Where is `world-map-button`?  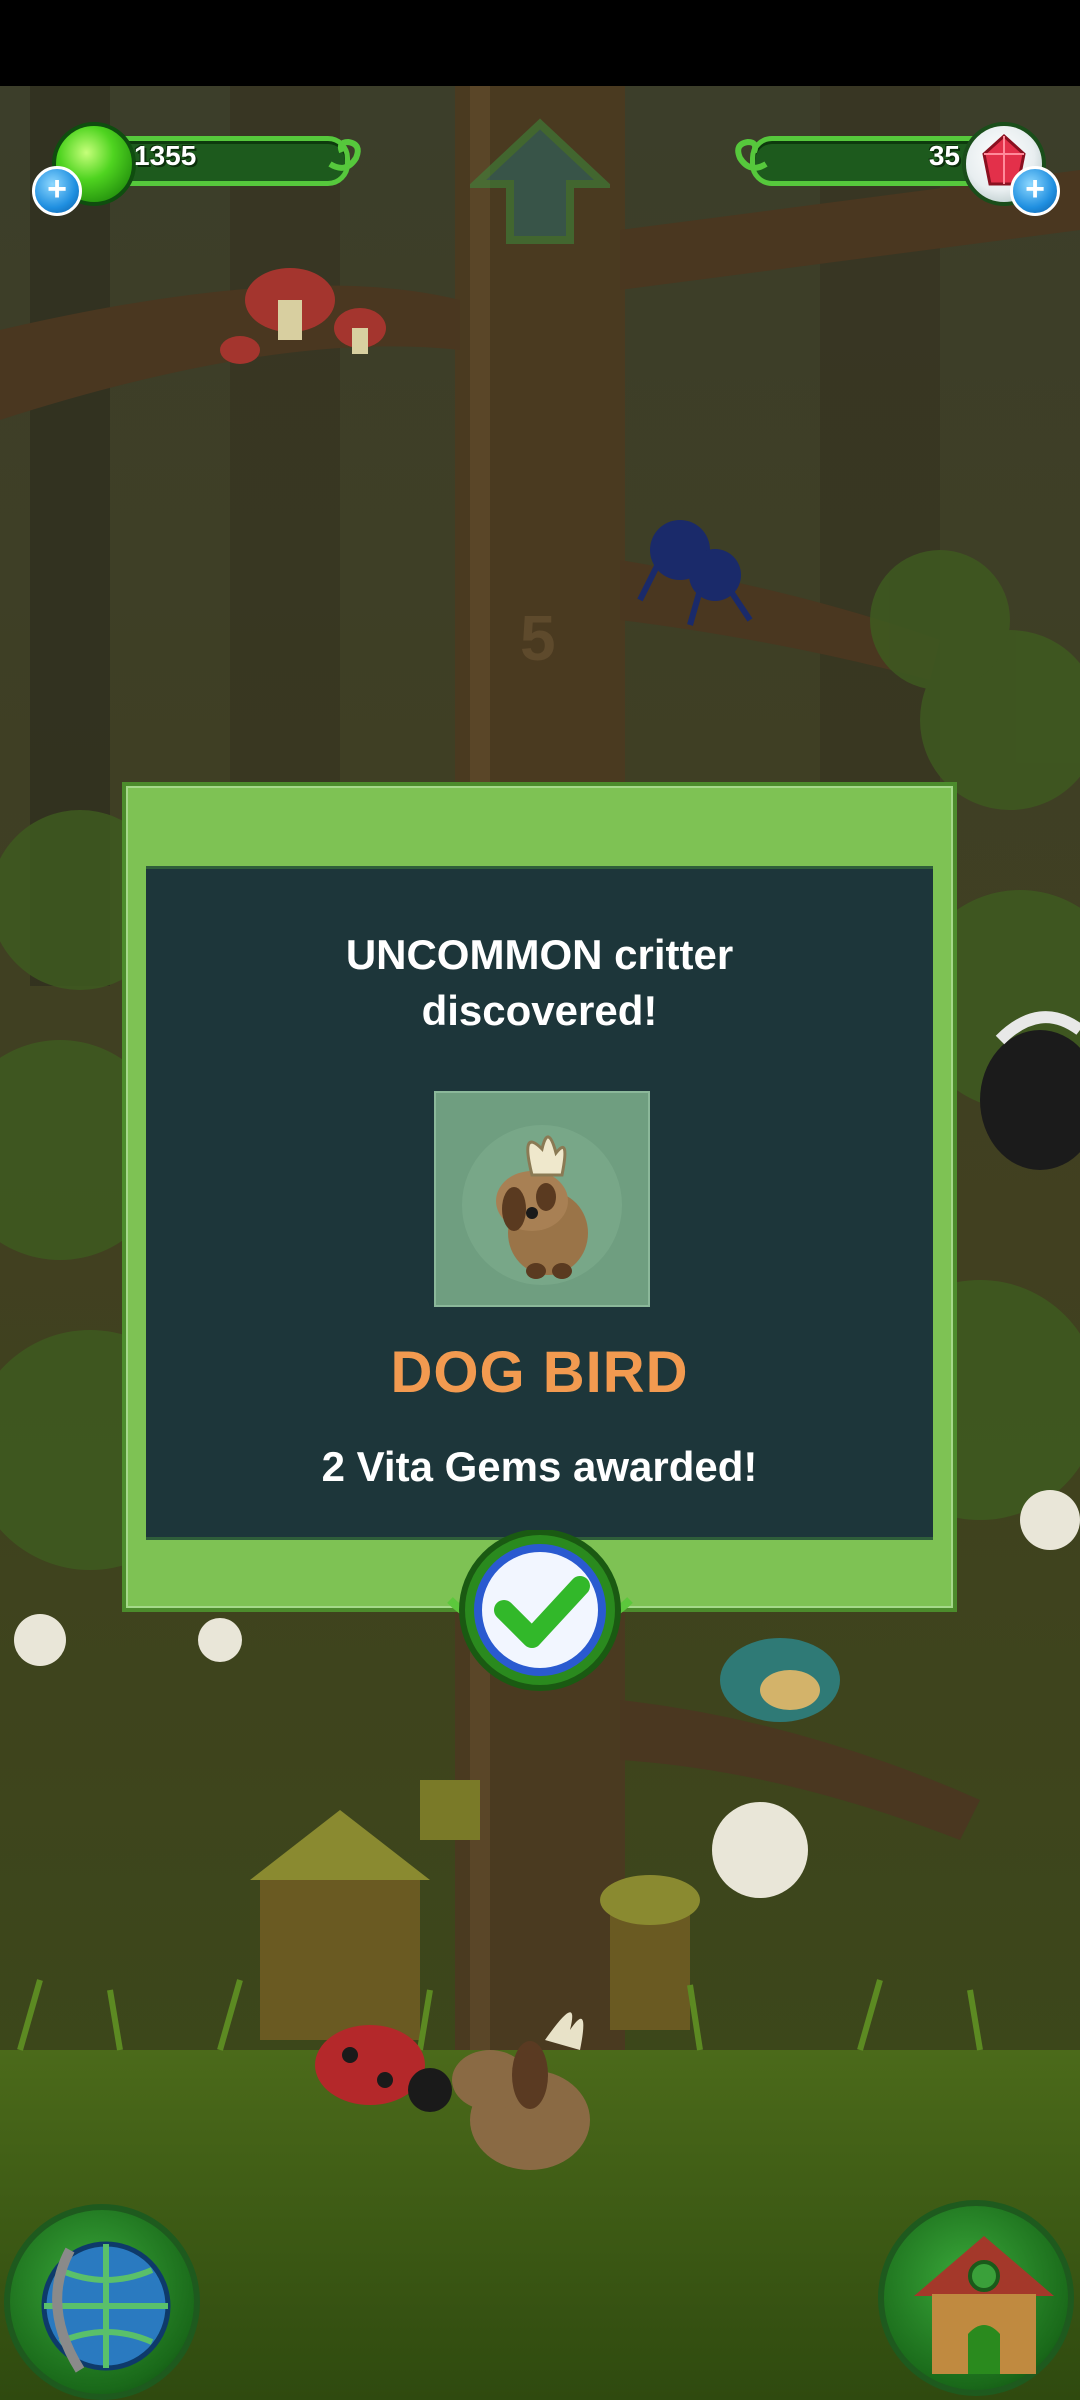
world-map-button is located at coordinates (102, 2302).